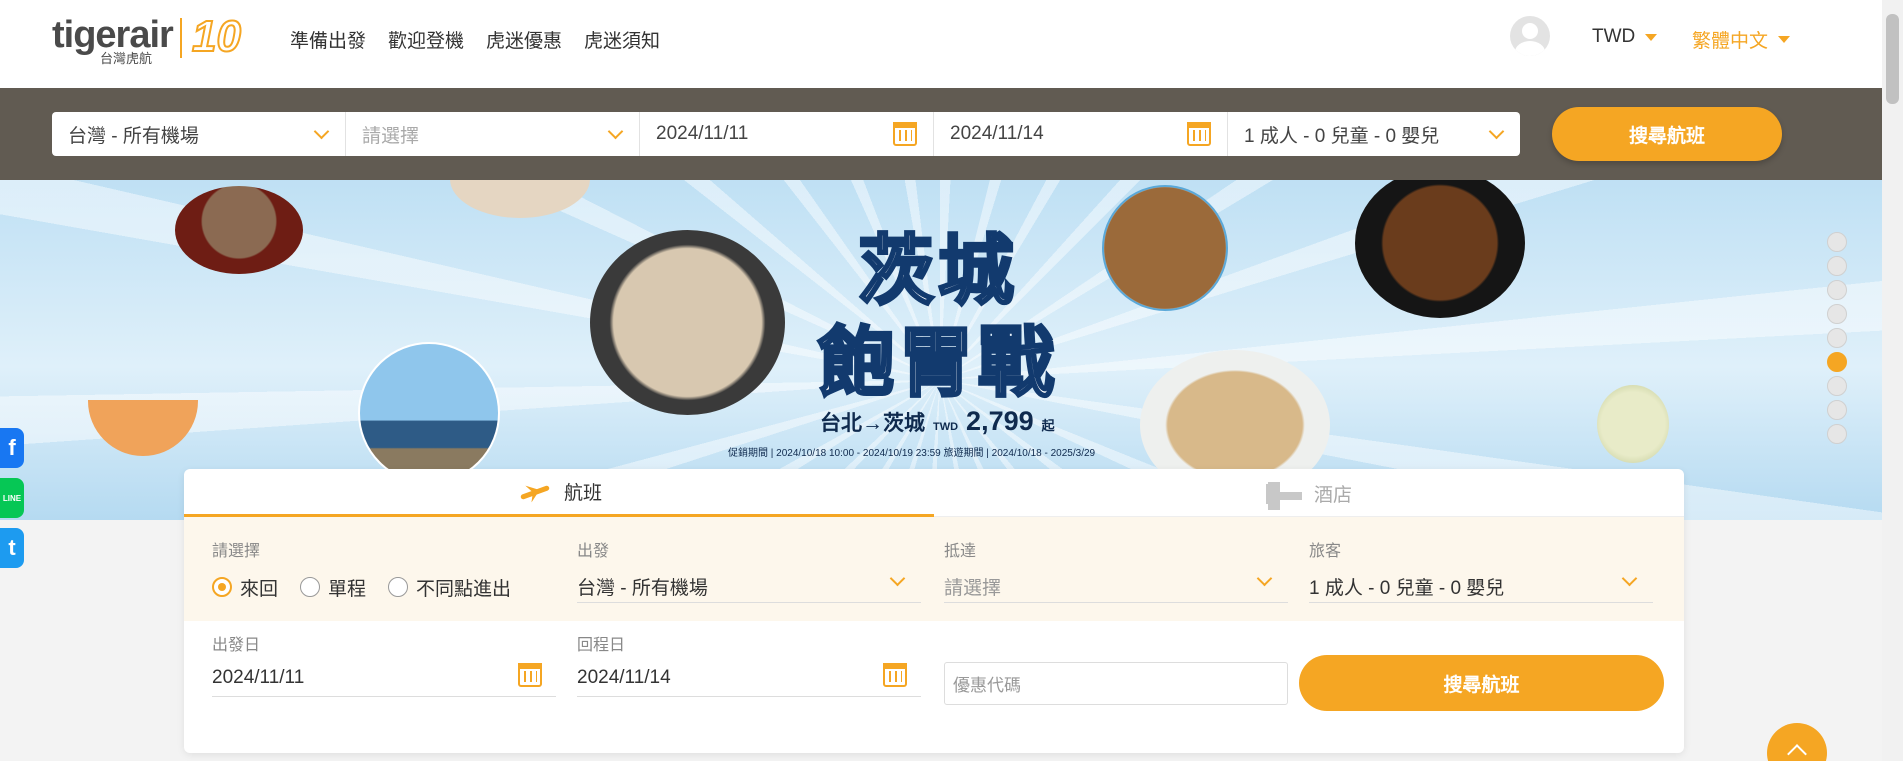  Describe the element at coordinates (1481, 683) in the screenshot. I see `search-flights-button: 搜尋航班` at that location.